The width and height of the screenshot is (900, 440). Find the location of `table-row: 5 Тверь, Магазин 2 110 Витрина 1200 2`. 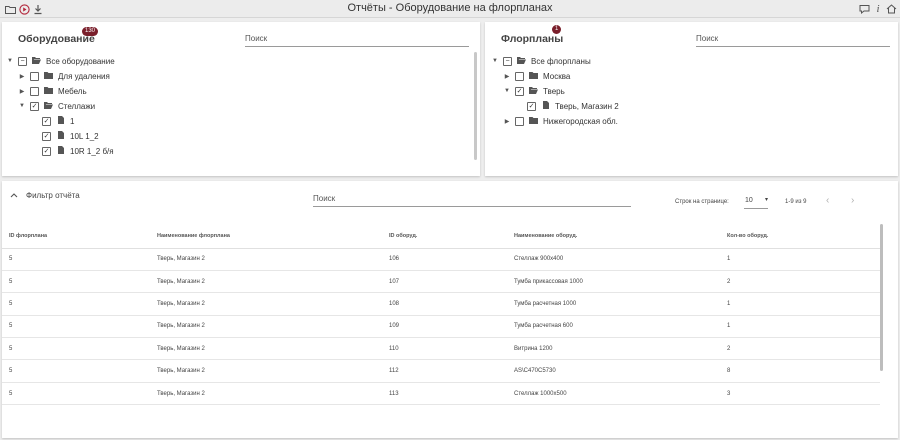

table-row: 5 Тверь, Магазин 2 110 Витрина 1200 2 is located at coordinates (441, 349).